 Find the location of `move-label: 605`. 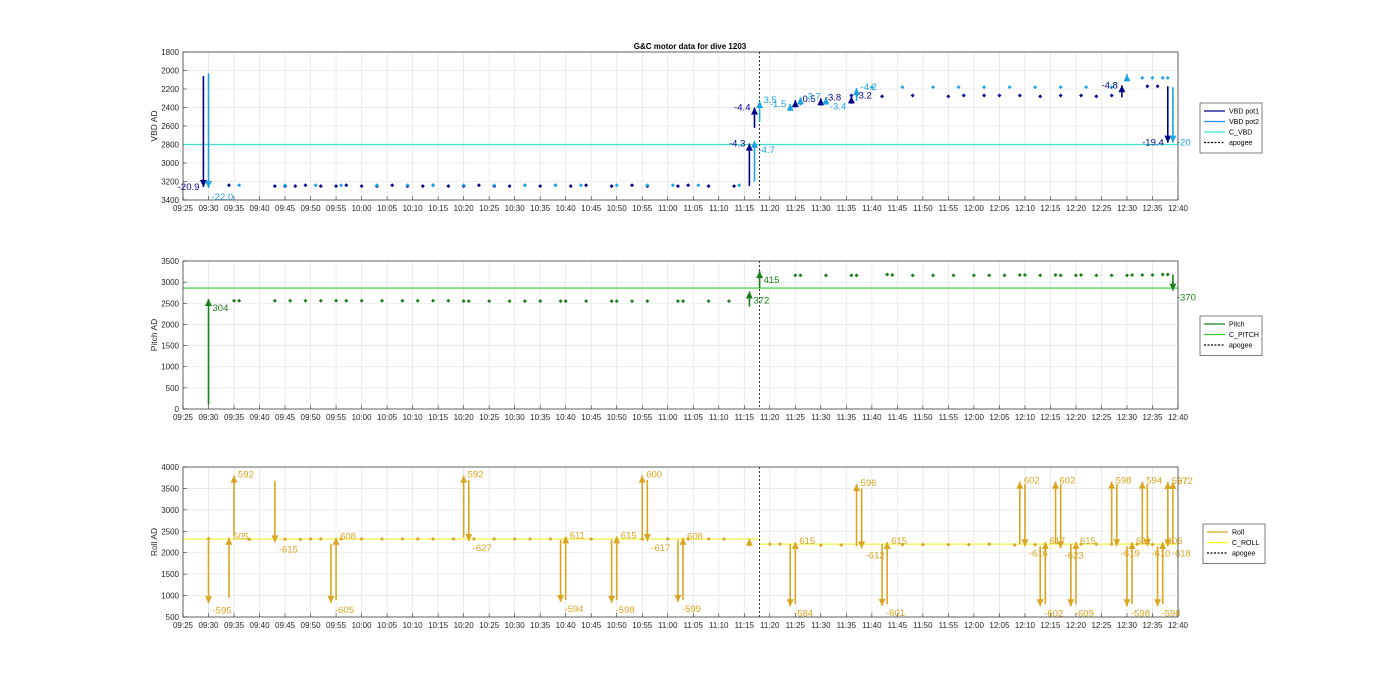

move-label: 605 is located at coordinates (241, 537).